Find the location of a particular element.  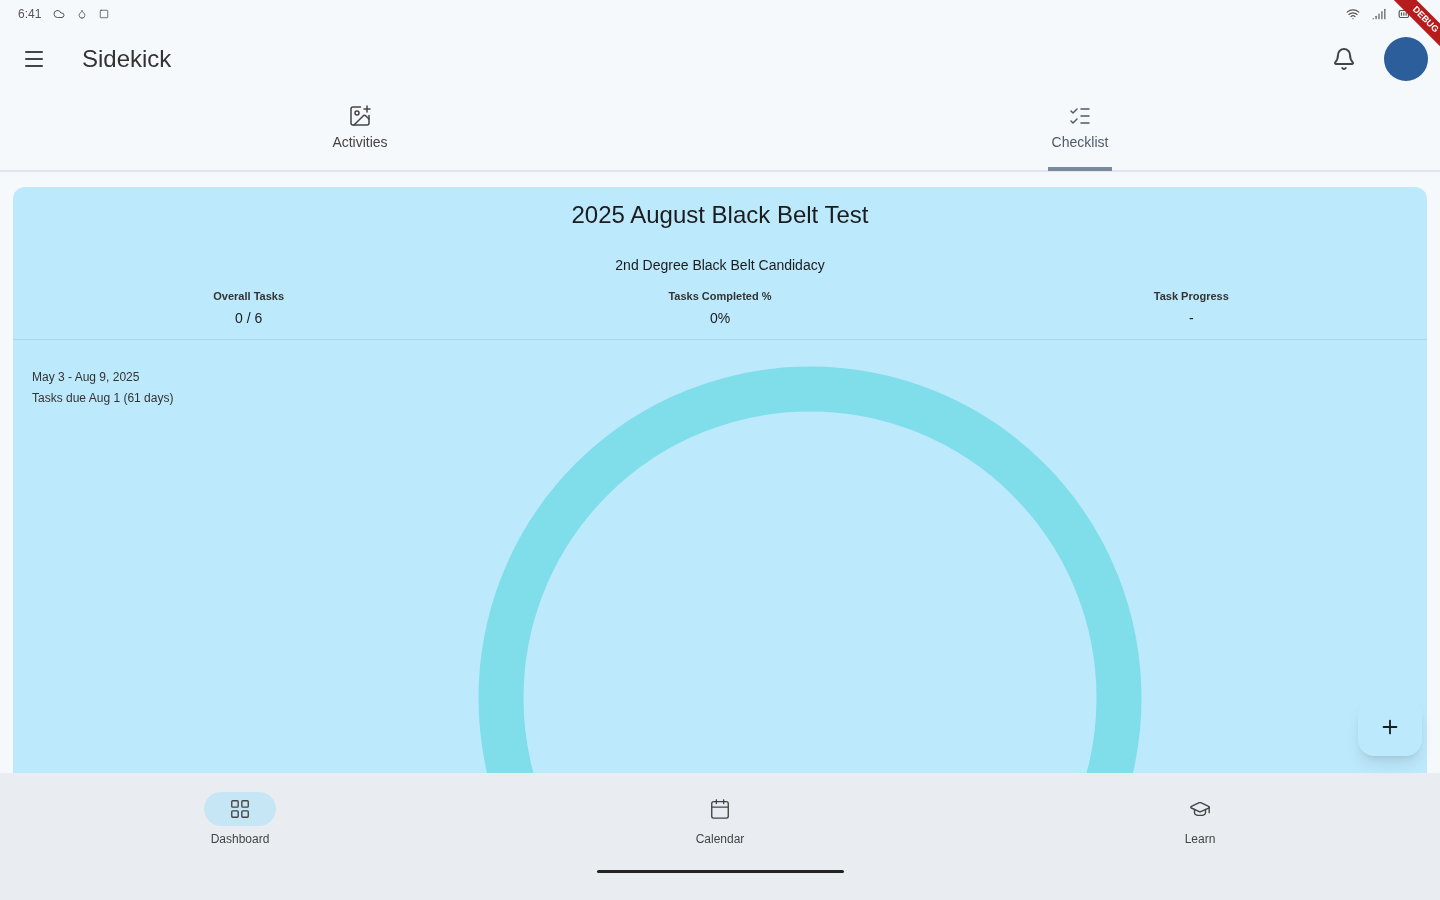

drop-icon is located at coordinates (82, 14).